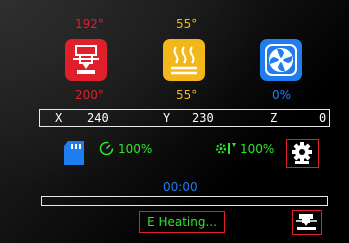  I want to click on print-progress-bar, so click(184, 201).